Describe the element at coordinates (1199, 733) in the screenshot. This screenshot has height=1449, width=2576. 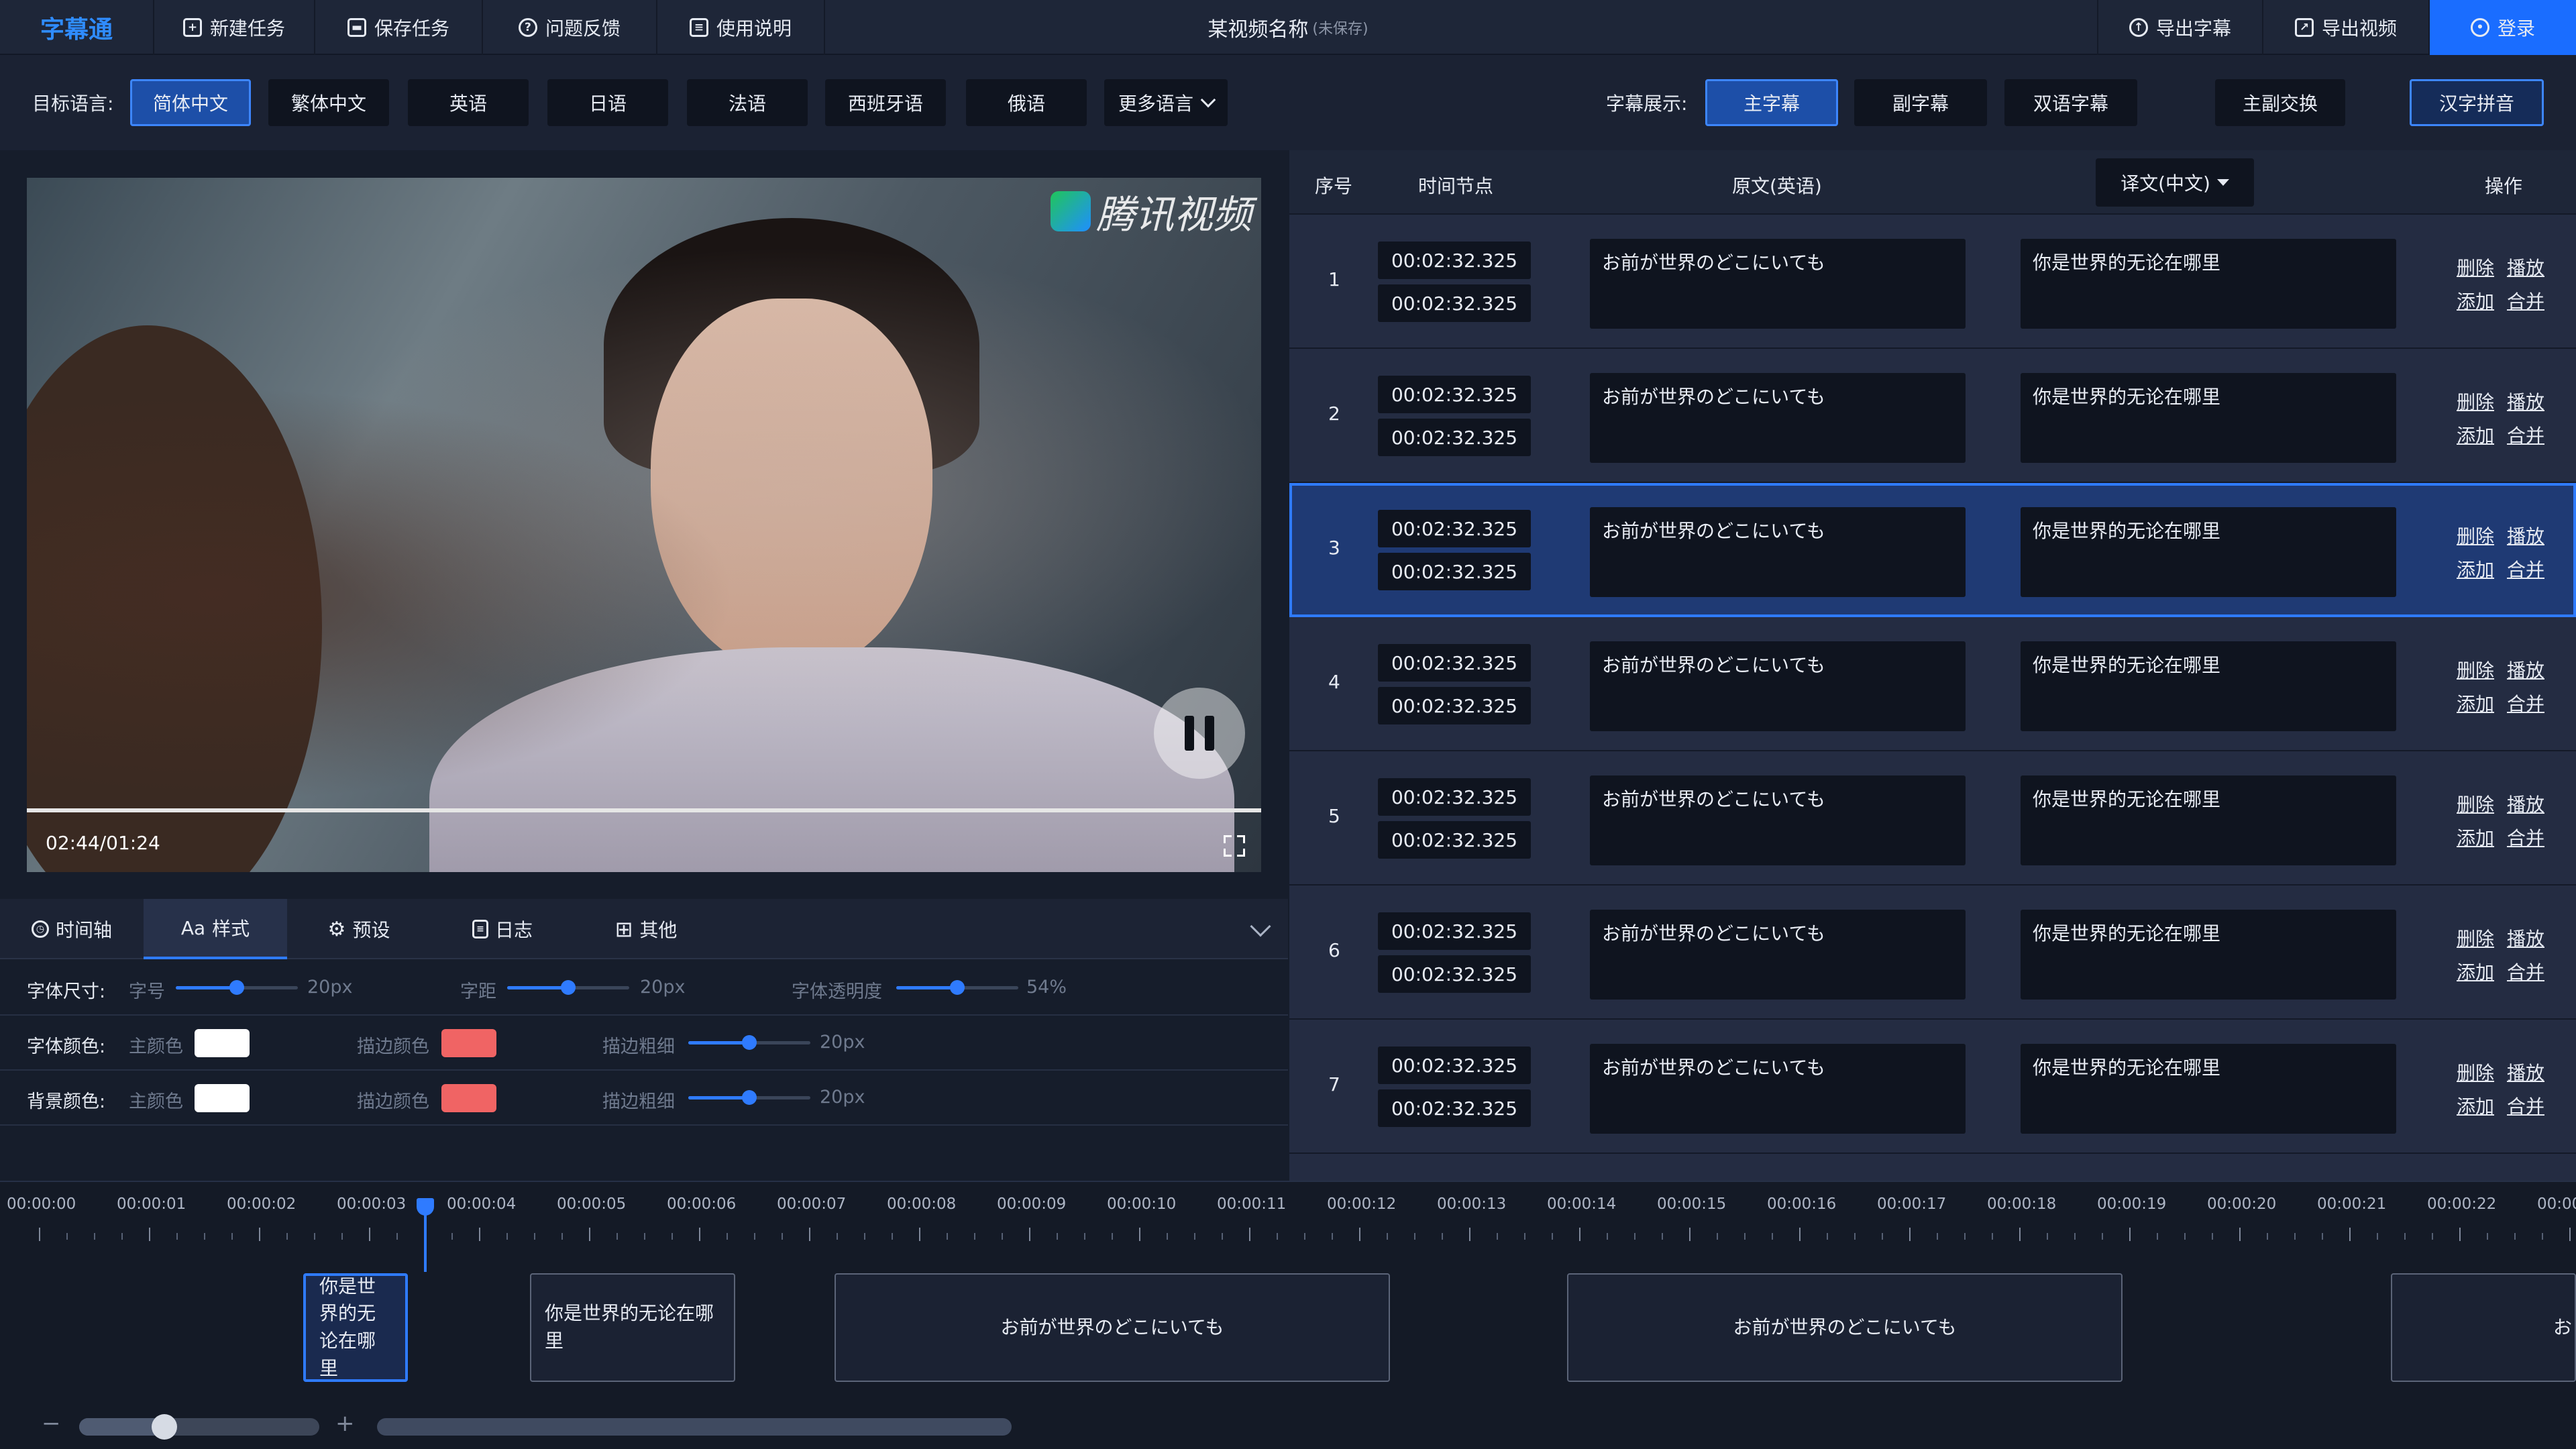
I see `pause-button` at that location.